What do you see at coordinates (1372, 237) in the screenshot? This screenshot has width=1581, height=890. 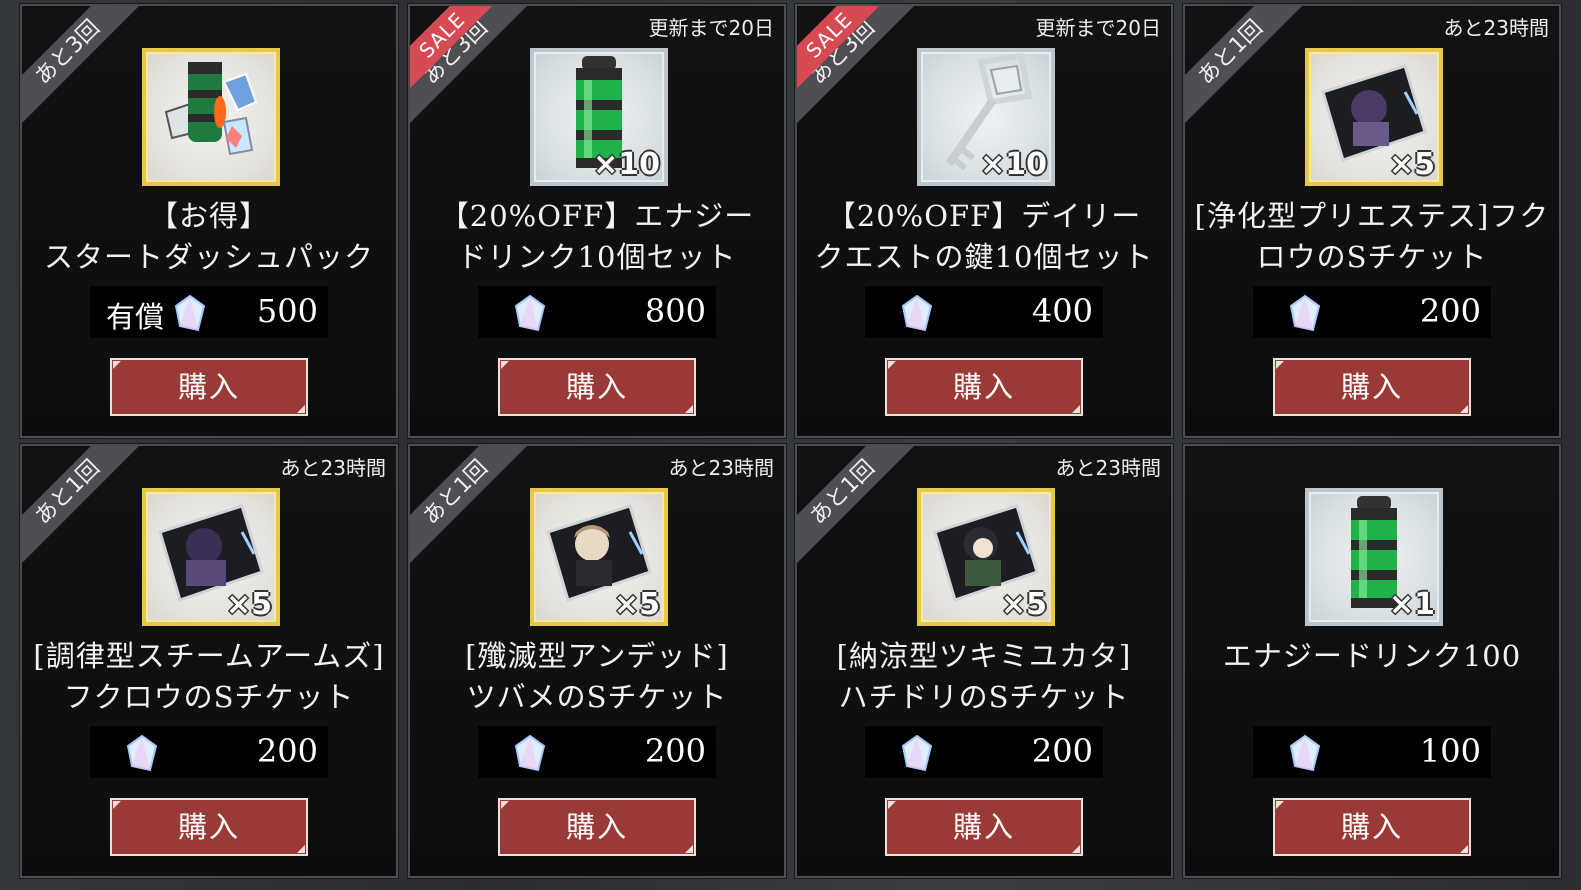 I see `item-name: [浄化型プリエステス]フク ロウのSチケット` at bounding box center [1372, 237].